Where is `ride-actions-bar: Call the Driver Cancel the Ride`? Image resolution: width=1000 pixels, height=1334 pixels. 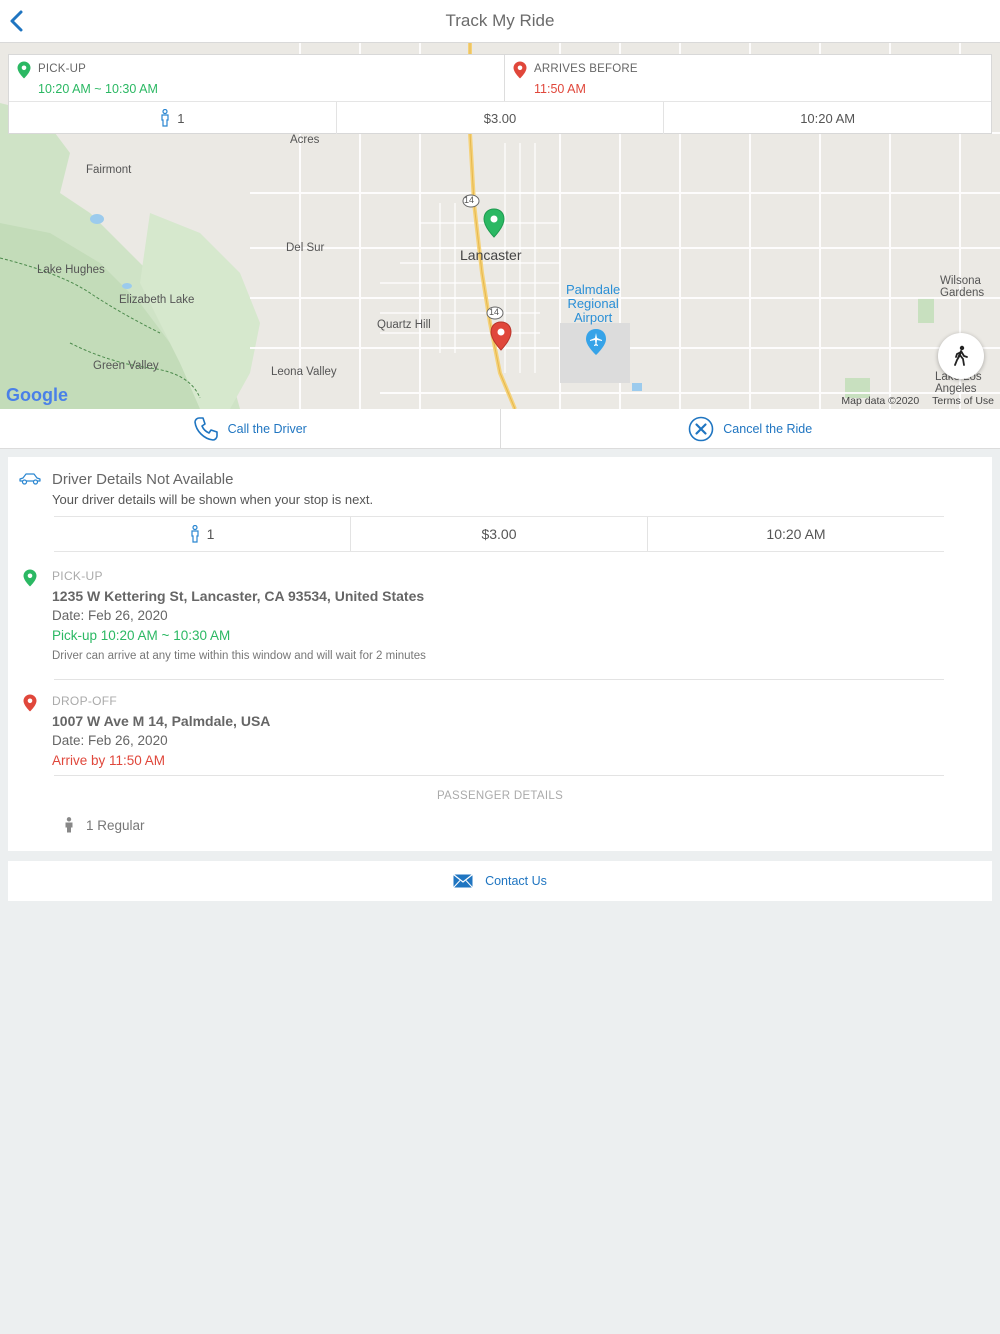 ride-actions-bar: Call the Driver Cancel the Ride is located at coordinates (500, 429).